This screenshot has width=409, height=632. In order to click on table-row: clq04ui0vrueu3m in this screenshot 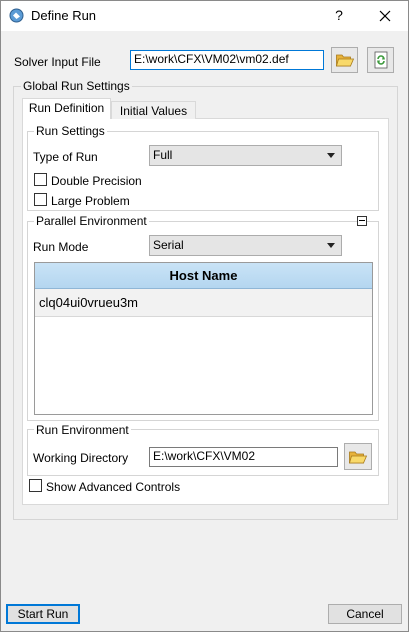, I will do `click(203, 303)`.